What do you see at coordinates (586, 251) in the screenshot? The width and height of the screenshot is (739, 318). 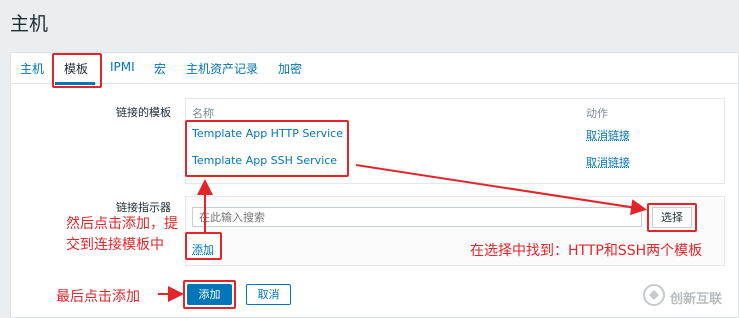 I see `annotation-select-step: 在选择中找到：HTTP和SSH两个模板` at bounding box center [586, 251].